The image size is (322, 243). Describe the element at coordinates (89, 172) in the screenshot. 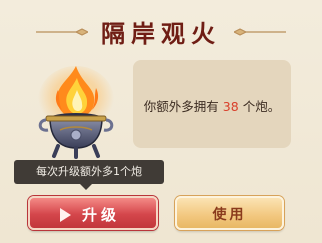

I see `upgrade-tooltip: 每次升级额外多1个炮` at that location.